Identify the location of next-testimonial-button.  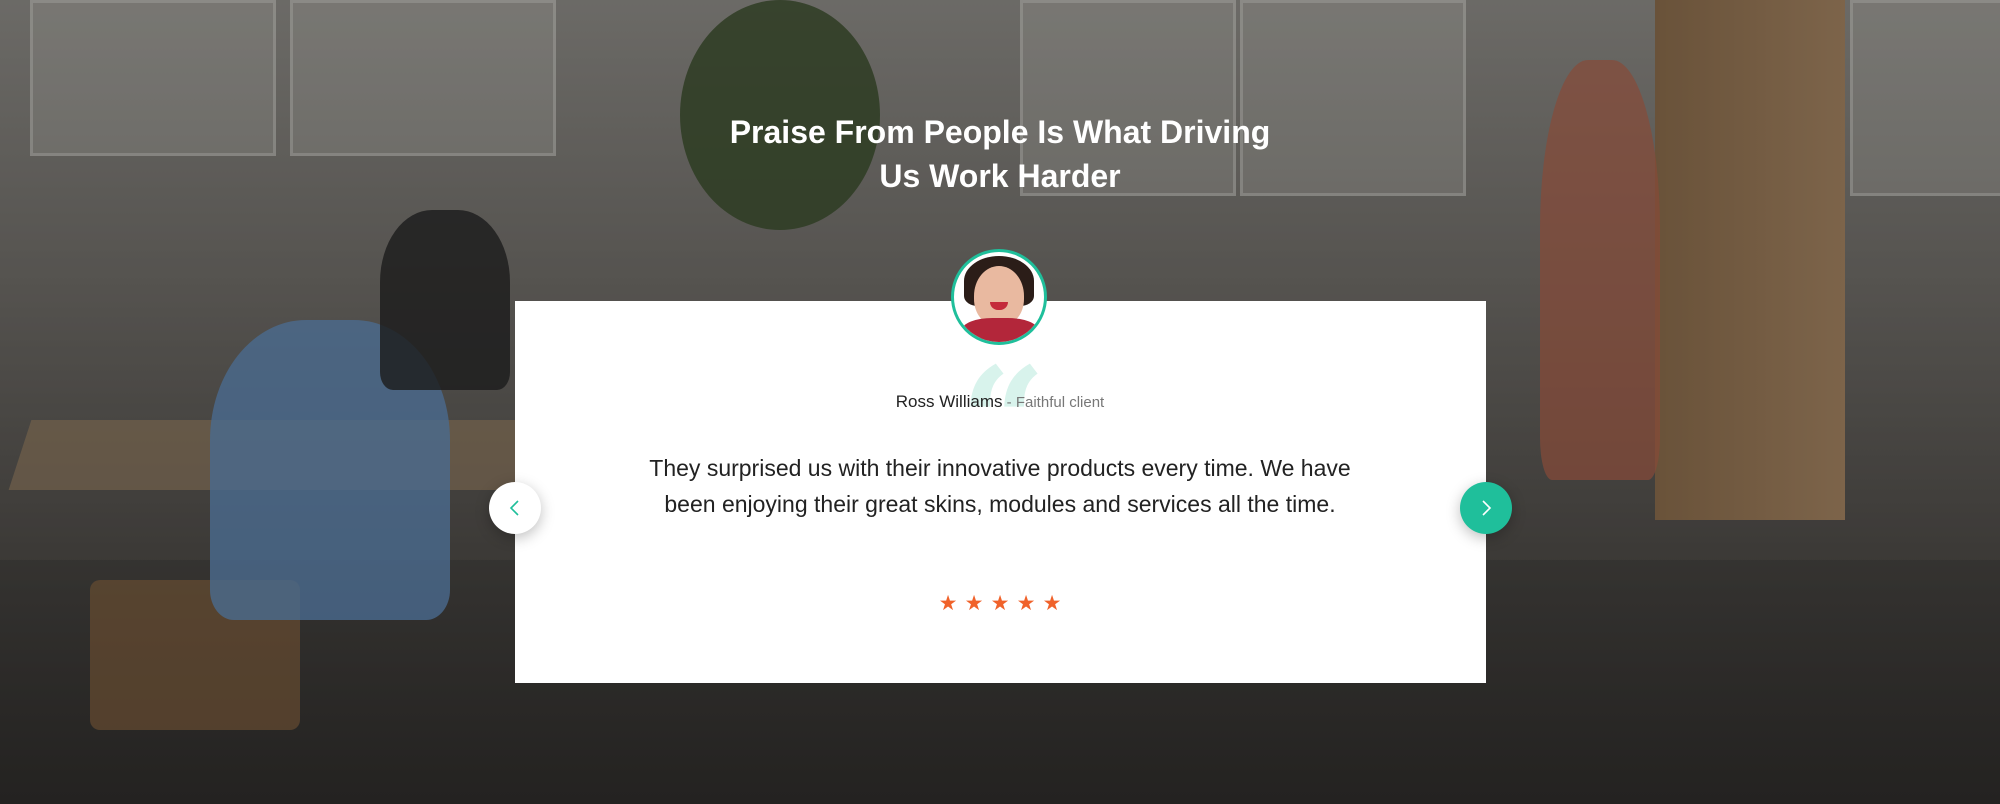
(1486, 508).